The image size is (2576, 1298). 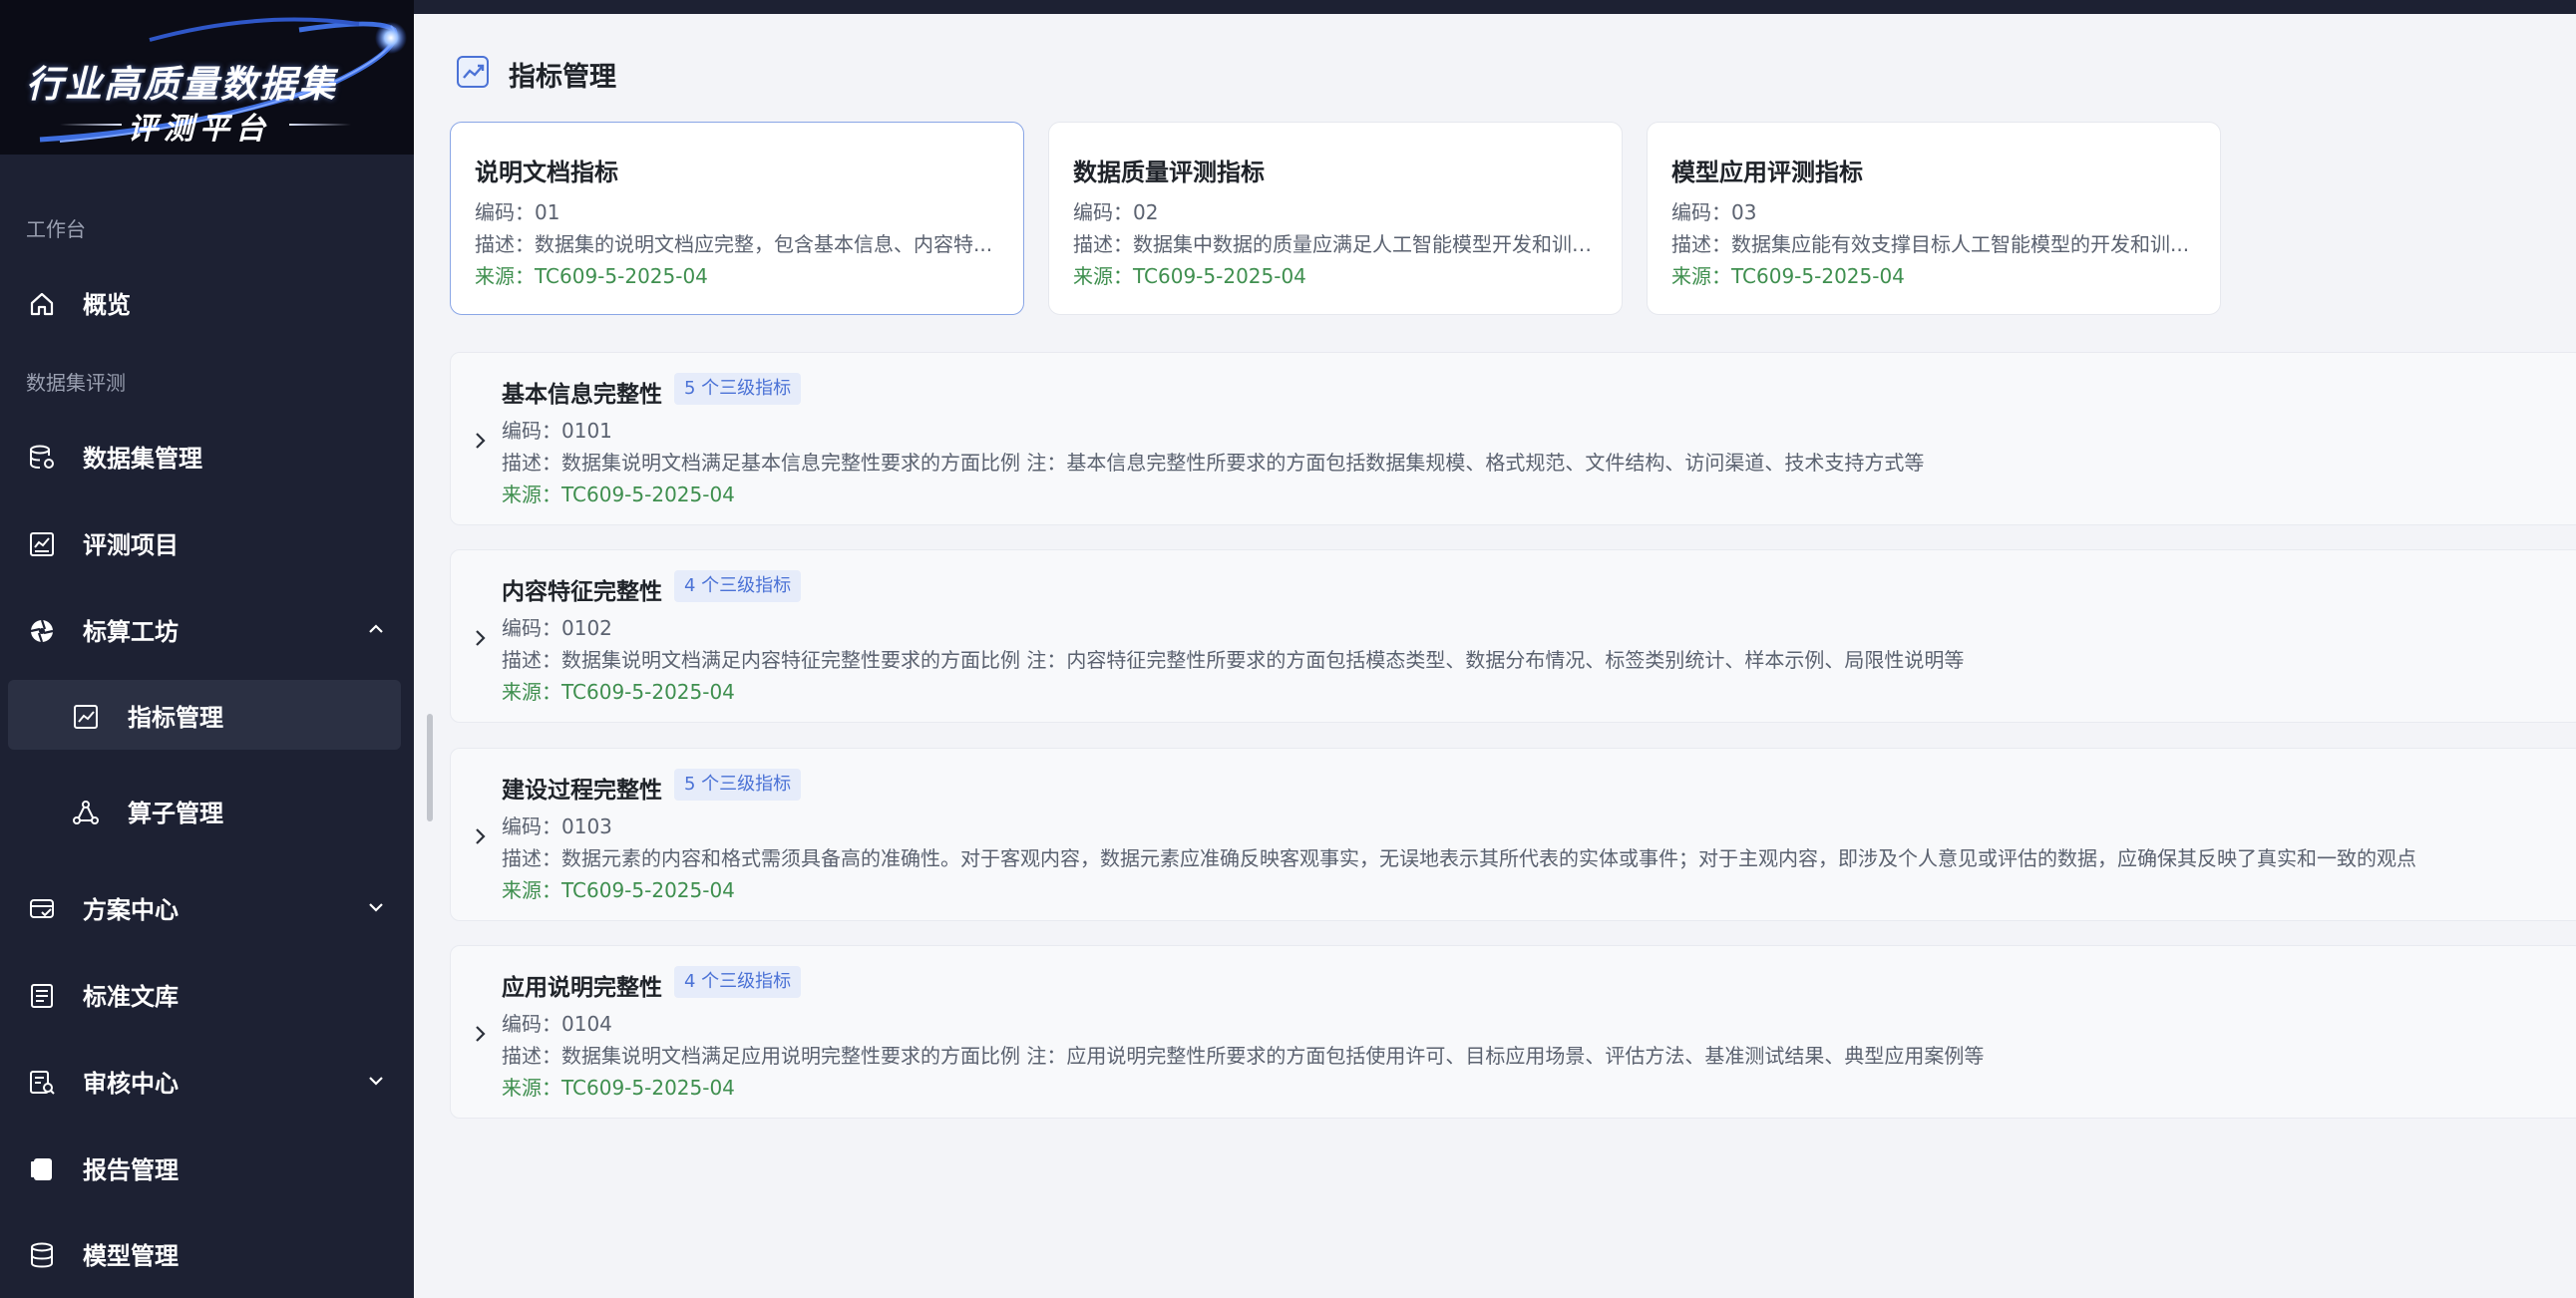 I want to click on sidebar-item-label: 报告管理, so click(x=131, y=1169).